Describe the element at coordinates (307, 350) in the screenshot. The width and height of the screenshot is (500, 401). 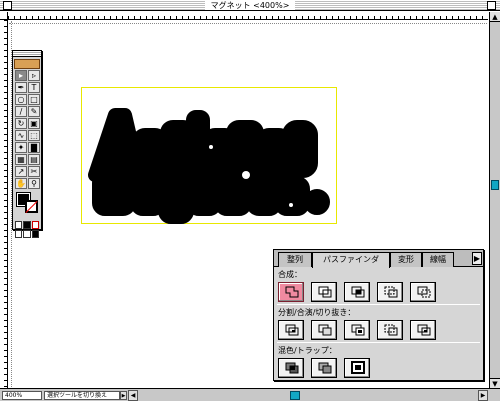
I see `mix-label: 混色/トラップ：` at that location.